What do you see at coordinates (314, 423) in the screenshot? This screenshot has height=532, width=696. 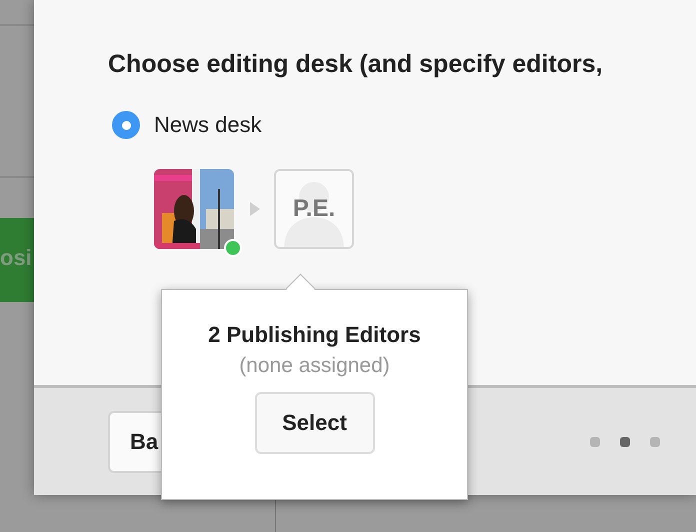 I see `select-button: Select` at bounding box center [314, 423].